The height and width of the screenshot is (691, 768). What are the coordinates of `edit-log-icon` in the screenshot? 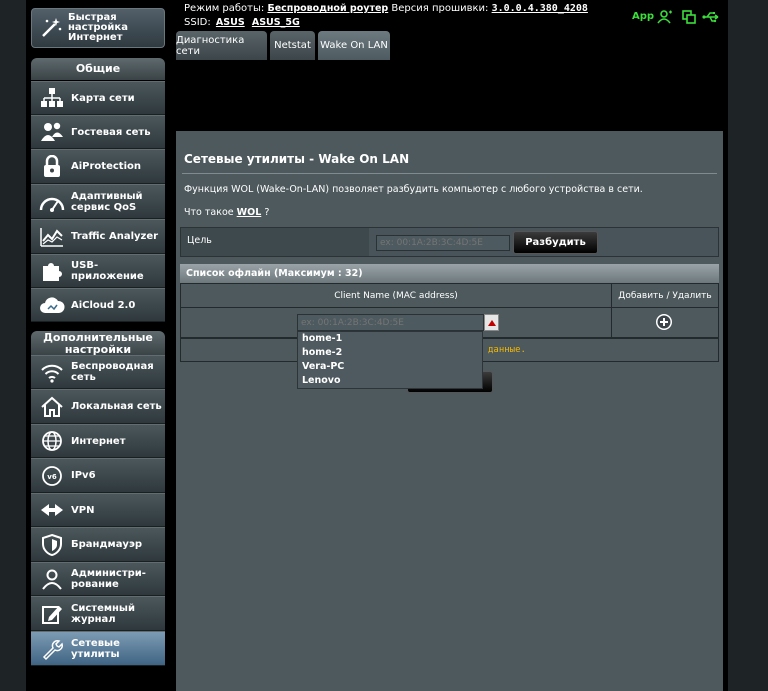 It's located at (52, 614).